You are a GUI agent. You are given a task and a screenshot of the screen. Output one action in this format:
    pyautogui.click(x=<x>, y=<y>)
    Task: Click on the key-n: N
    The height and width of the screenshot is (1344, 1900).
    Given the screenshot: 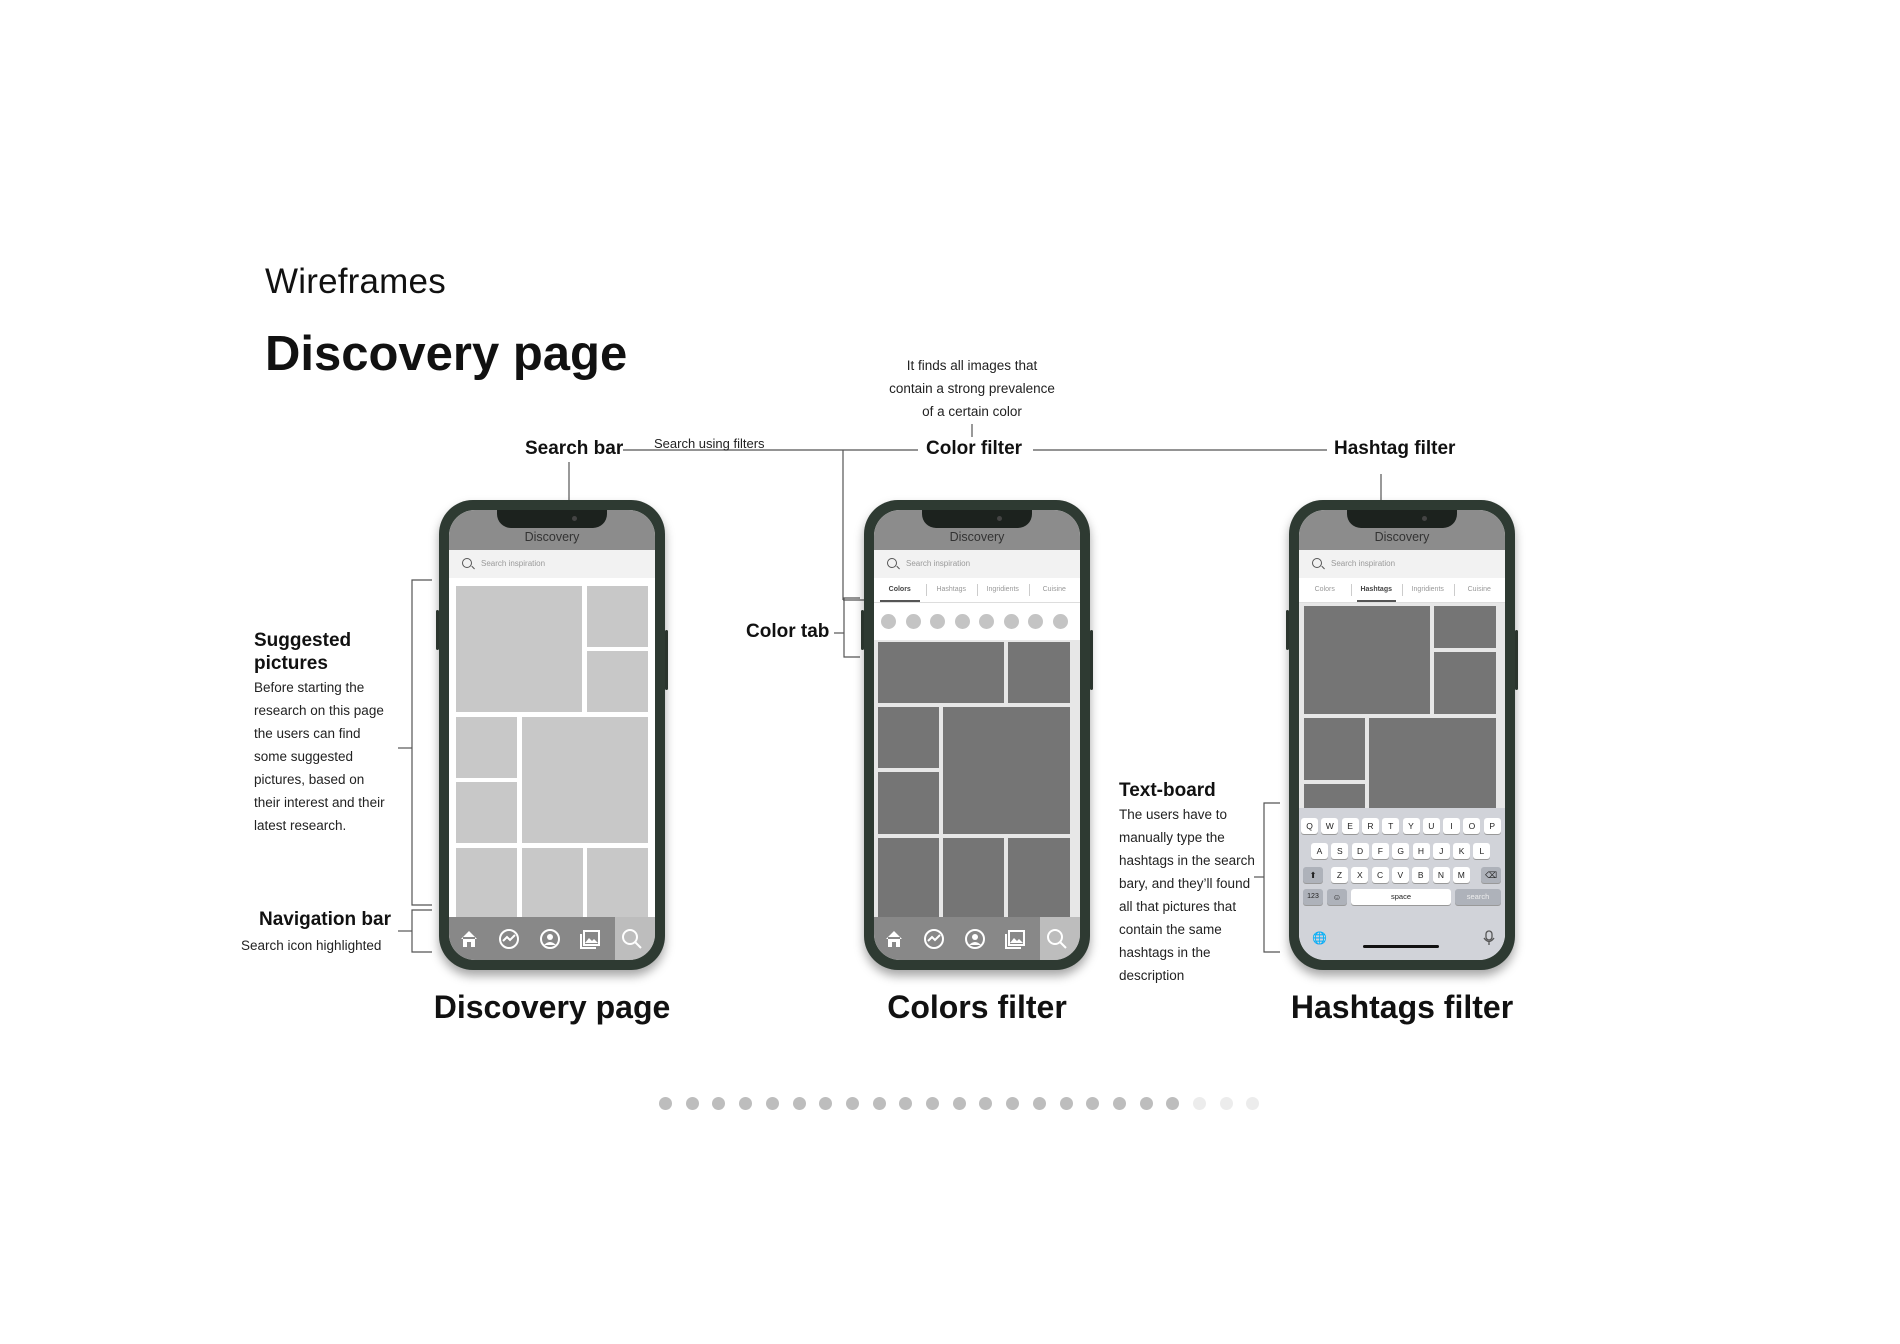 What is the action you would take?
    pyautogui.click(x=1441, y=875)
    